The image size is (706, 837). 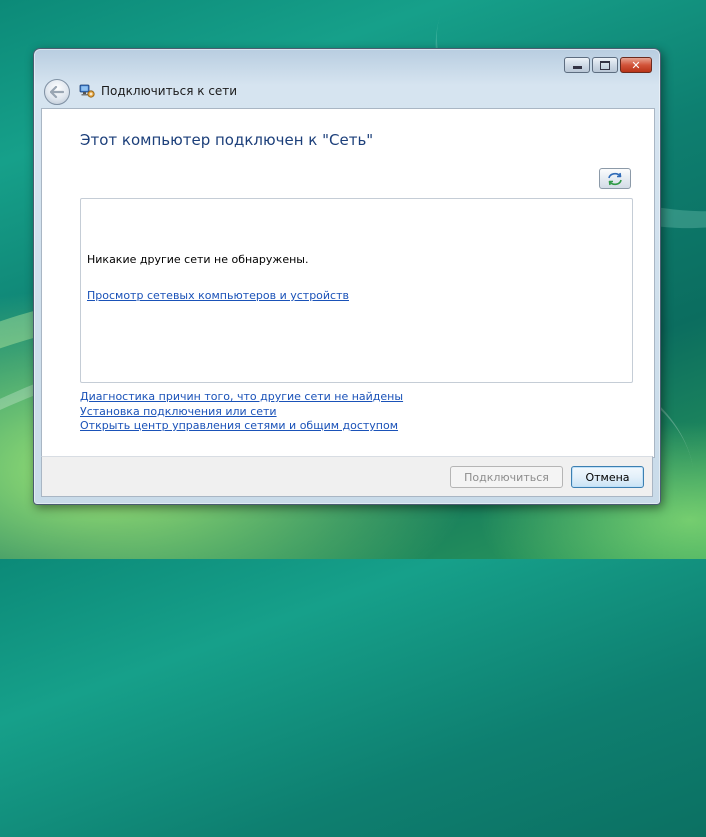 What do you see at coordinates (198, 259) in the screenshot?
I see `no-networks-message: Никакие другие сети не обнаружены.` at bounding box center [198, 259].